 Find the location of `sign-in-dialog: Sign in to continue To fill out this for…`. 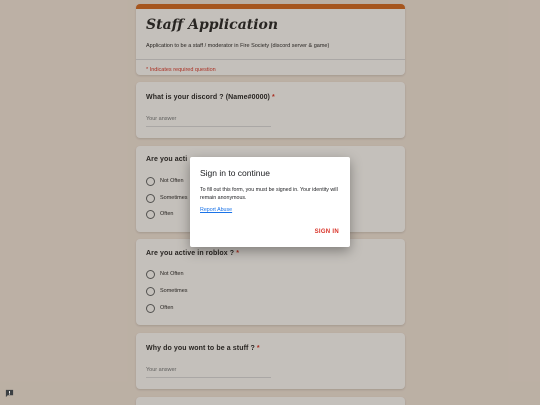

sign-in-dialog: Sign in to continue To fill out this for… is located at coordinates (270, 202).